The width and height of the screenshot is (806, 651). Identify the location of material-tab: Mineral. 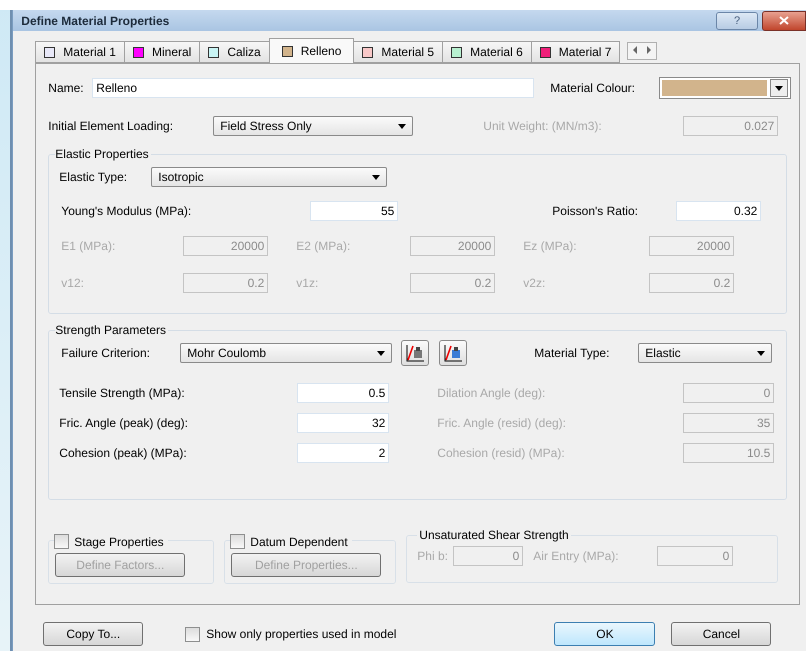
(162, 52).